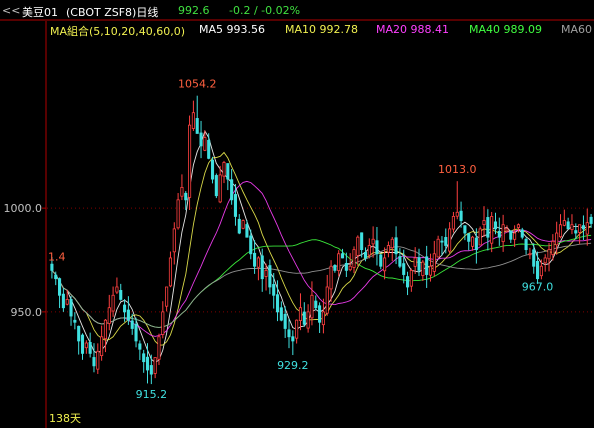 Image resolution: width=594 pixels, height=428 pixels. I want to click on low-annotation: 967.0, so click(538, 287).